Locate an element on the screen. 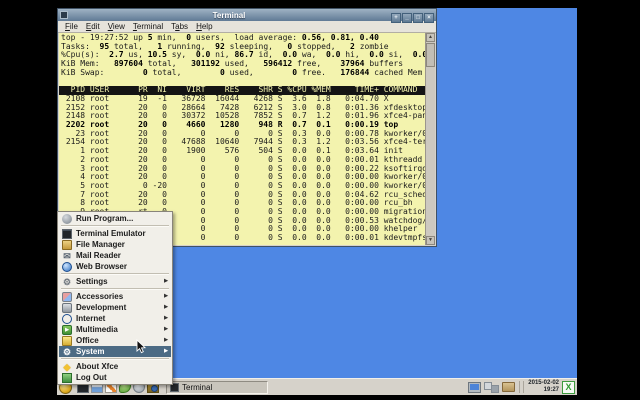 The height and width of the screenshot is (400, 640). menu-item-multimedia: ▶ Multimedia ▶ is located at coordinates (115, 329).